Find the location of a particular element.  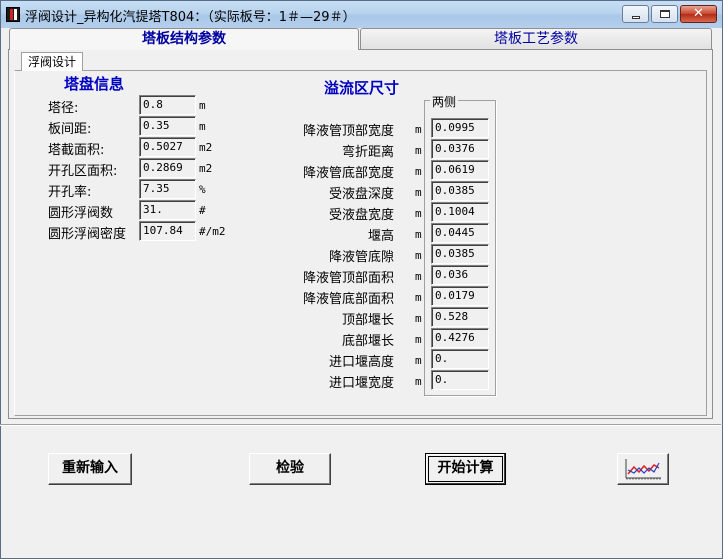

tray-info-label: 圆形浮阀数 is located at coordinates (81, 213).